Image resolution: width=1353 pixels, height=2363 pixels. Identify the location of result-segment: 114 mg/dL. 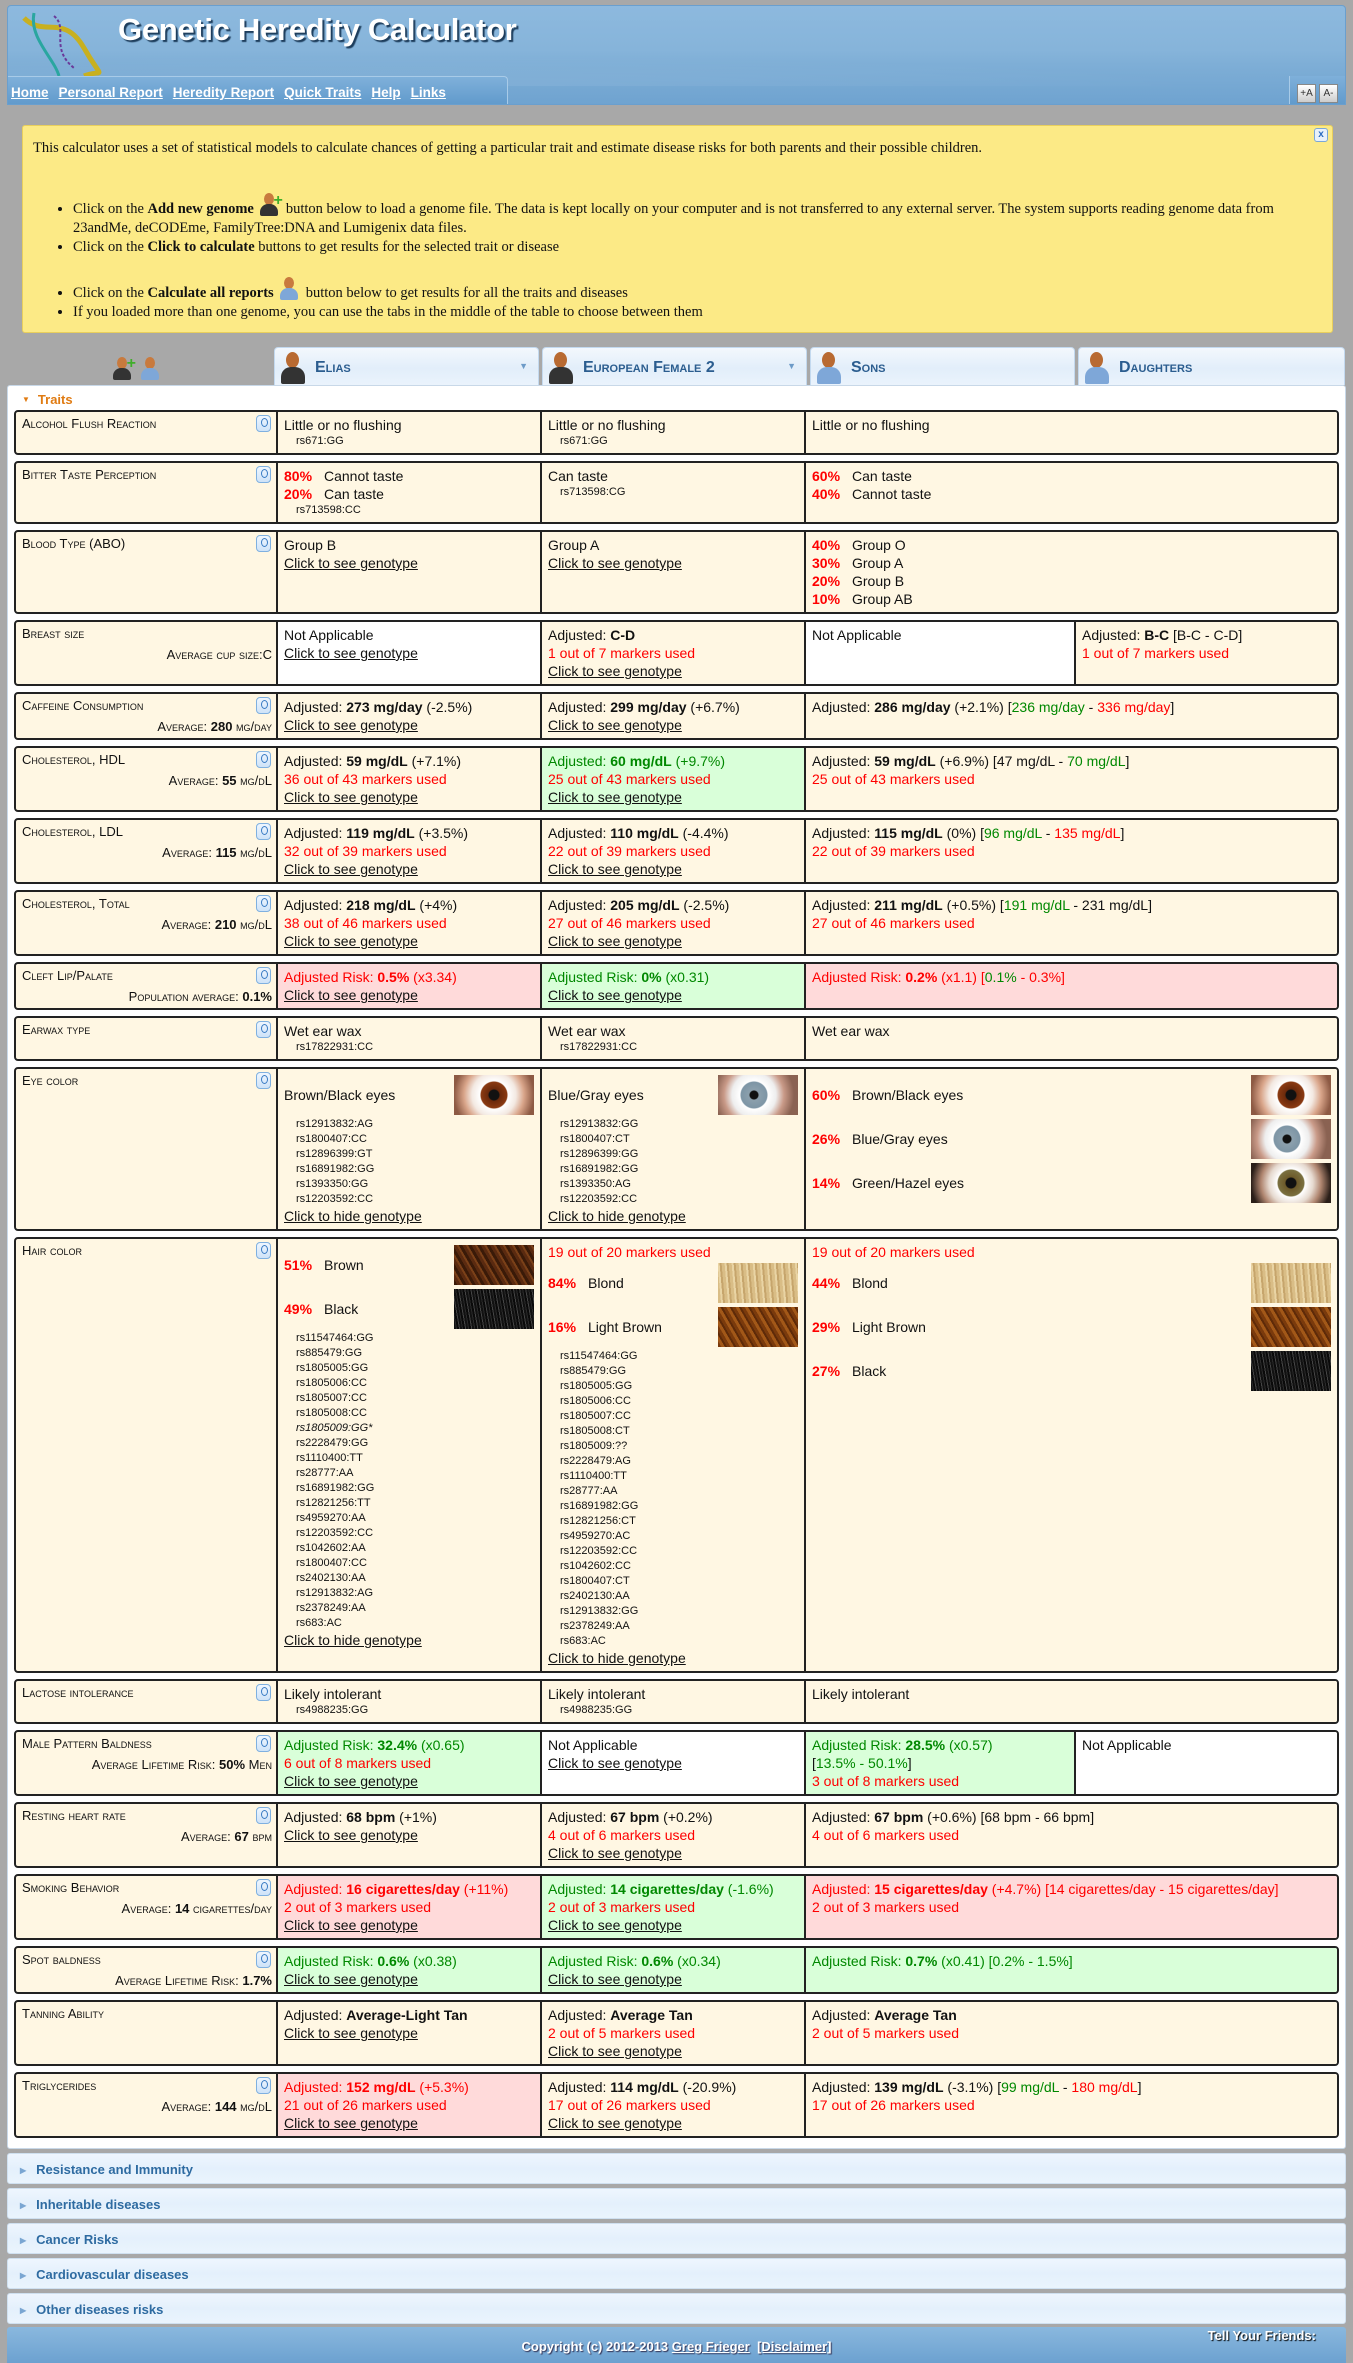
(644, 2087).